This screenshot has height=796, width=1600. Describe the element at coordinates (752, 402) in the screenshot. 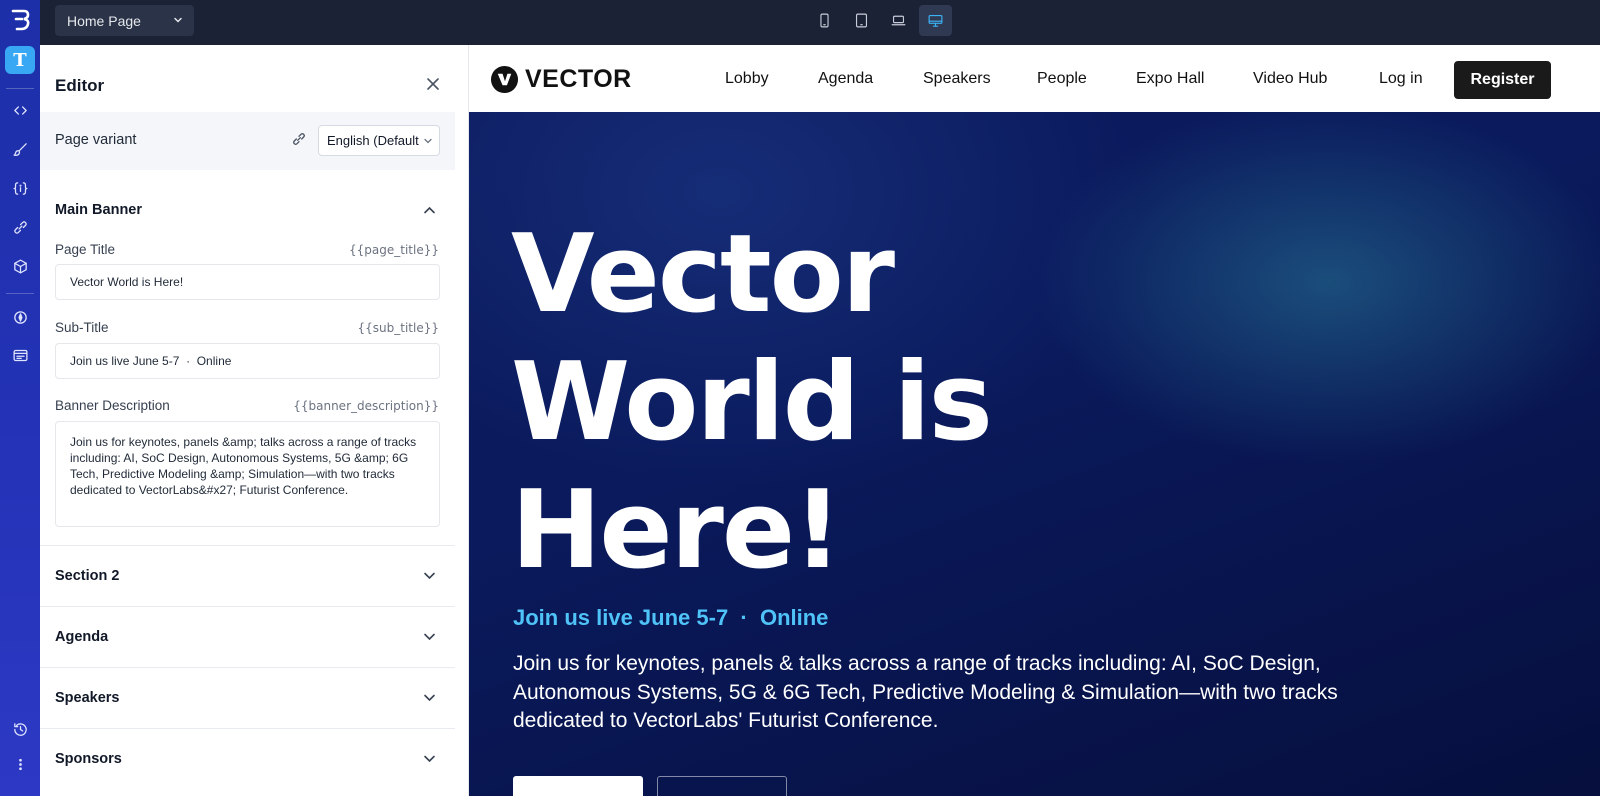

I see `hero-title: Vector World is Here!` at that location.